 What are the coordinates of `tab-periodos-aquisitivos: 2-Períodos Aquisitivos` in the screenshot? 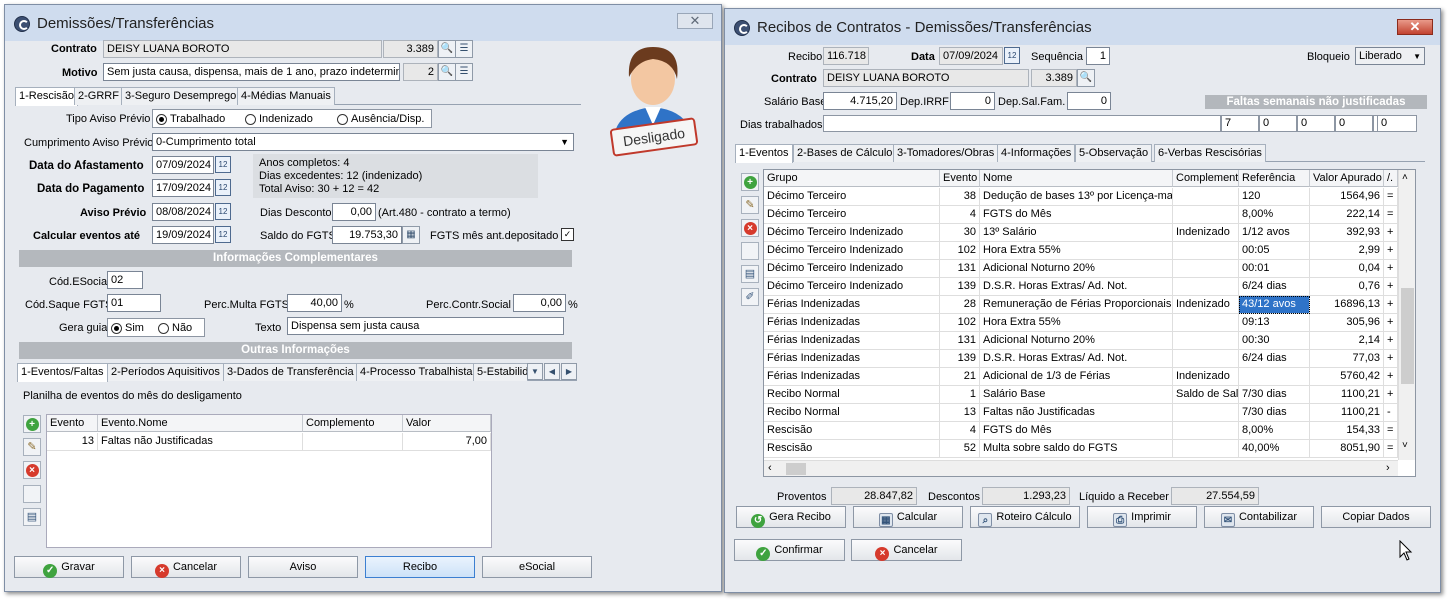 It's located at (165, 372).